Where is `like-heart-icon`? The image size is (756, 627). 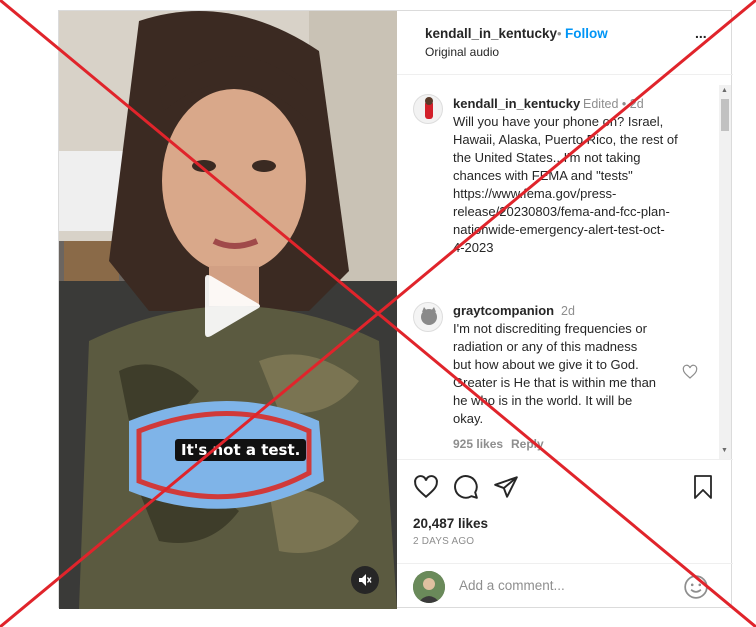
like-heart-icon is located at coordinates (426, 487).